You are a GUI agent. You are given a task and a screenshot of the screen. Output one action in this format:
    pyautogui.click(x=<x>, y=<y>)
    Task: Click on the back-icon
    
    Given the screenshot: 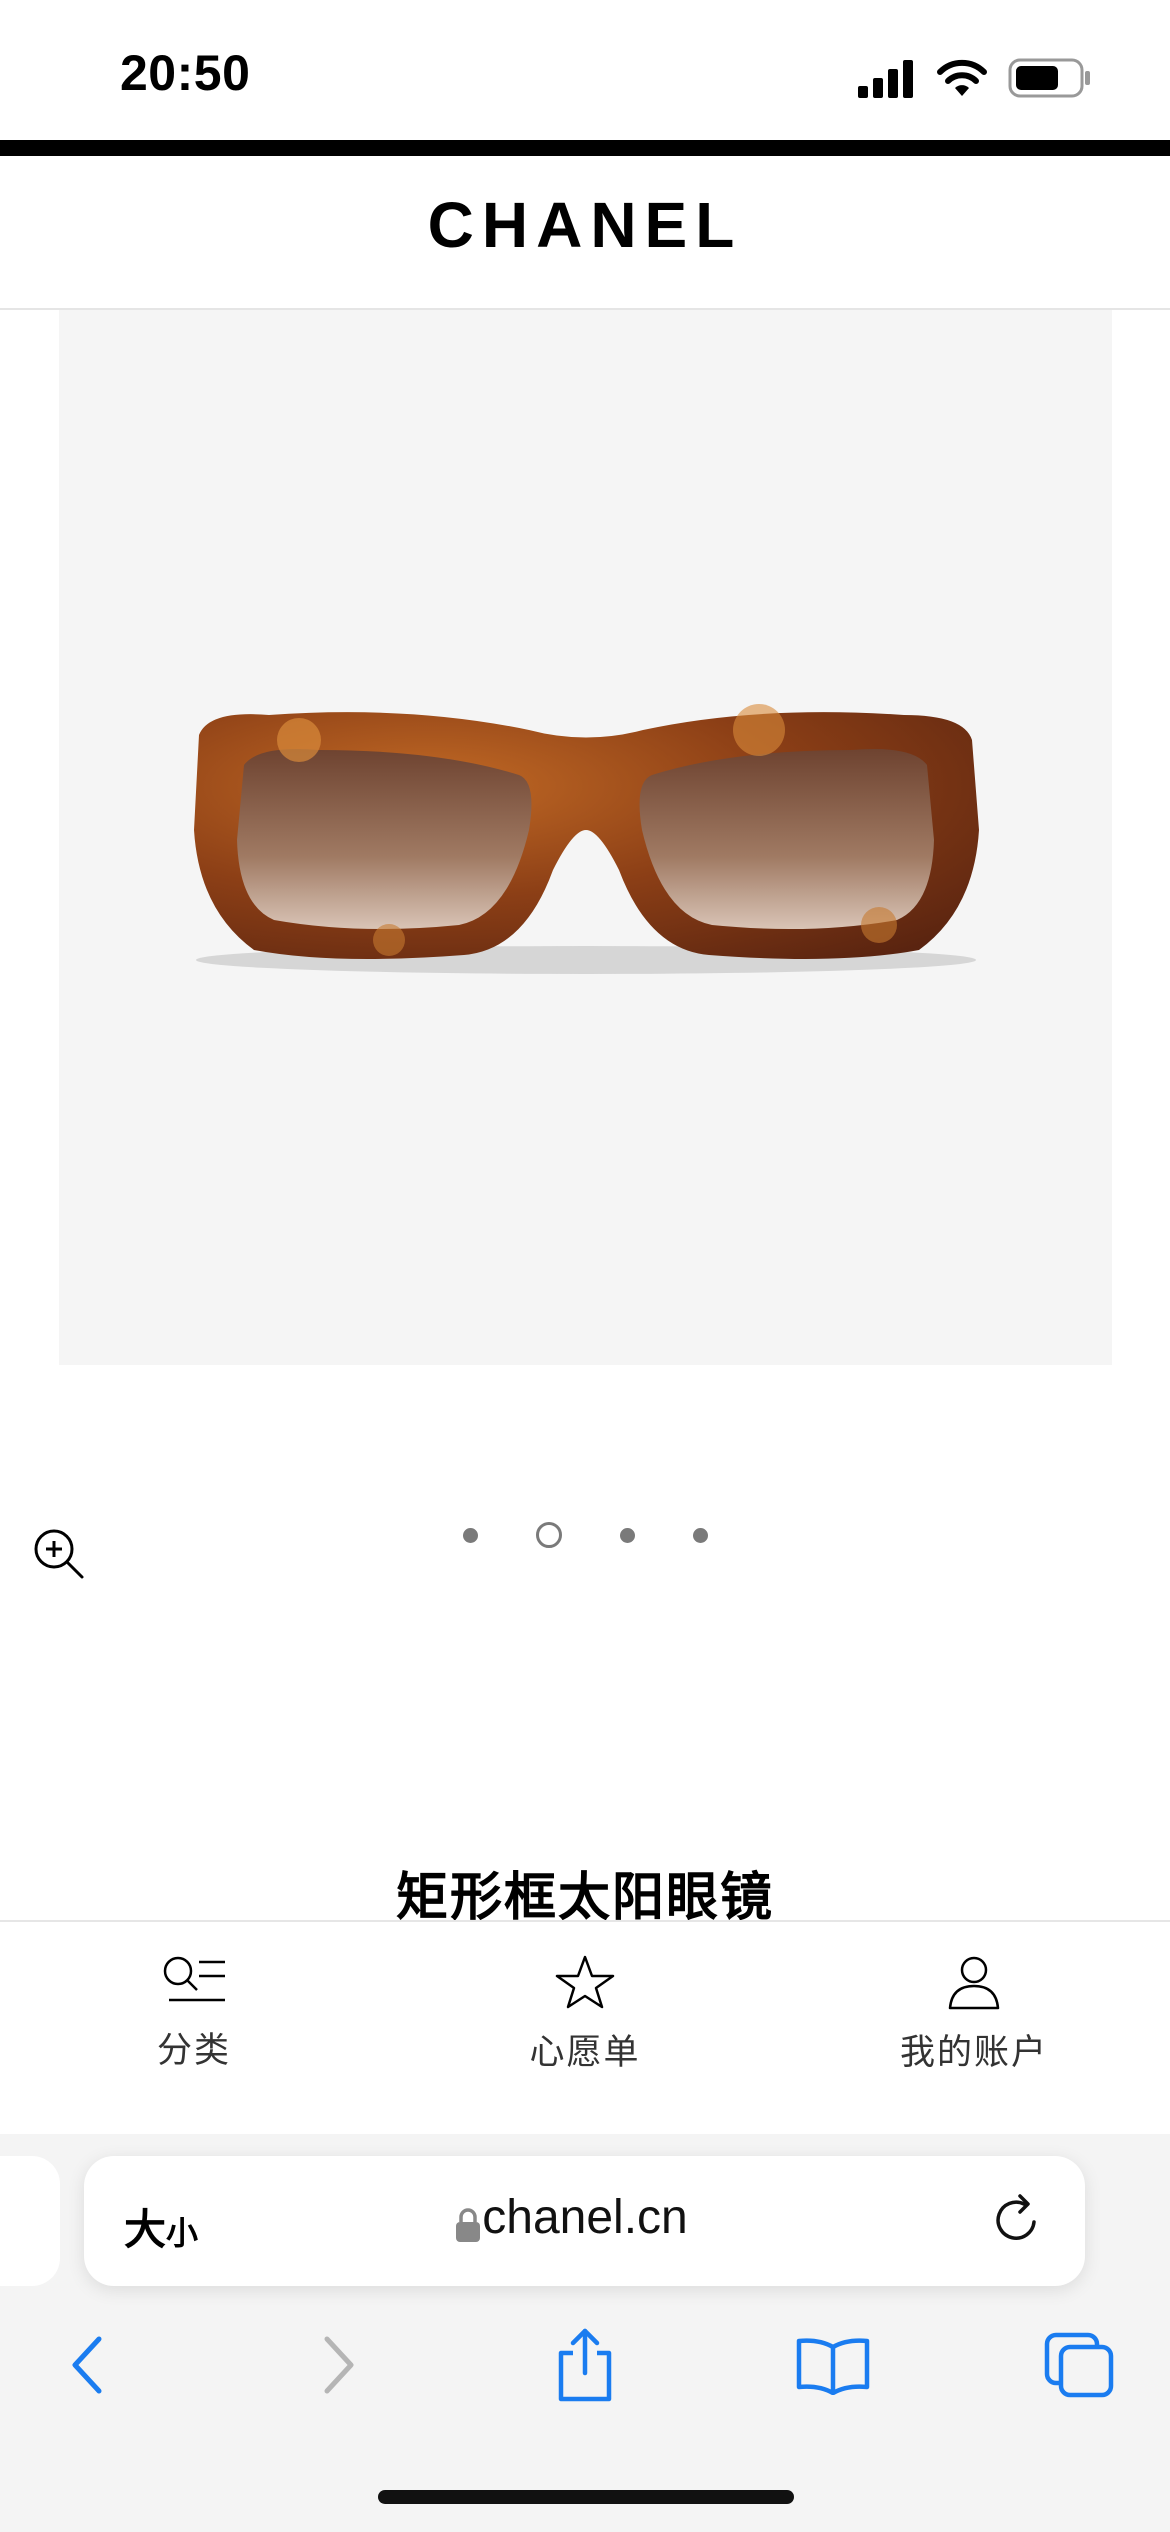 What is the action you would take?
    pyautogui.click(x=87, y=2365)
    